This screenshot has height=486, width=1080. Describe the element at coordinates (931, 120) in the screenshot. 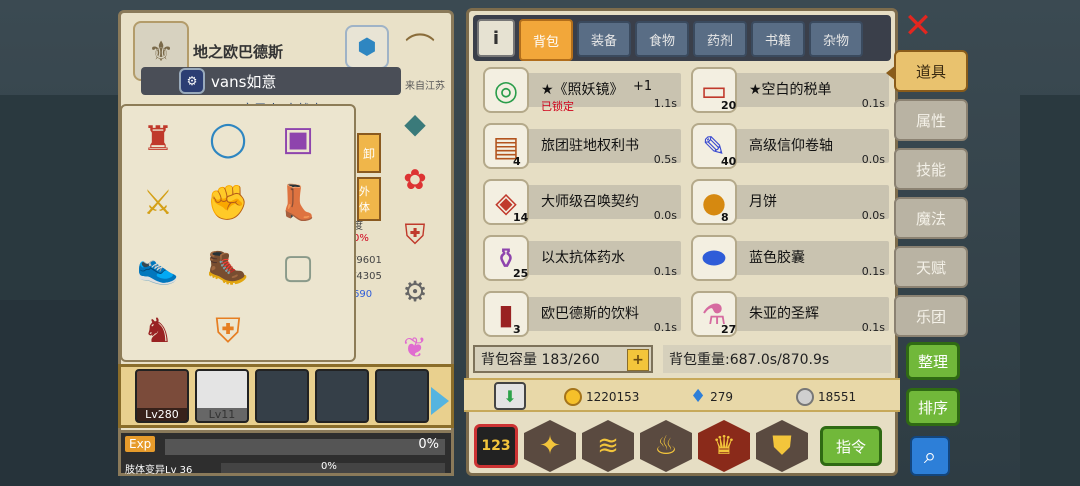

I see `nav-attributes: 属性` at that location.